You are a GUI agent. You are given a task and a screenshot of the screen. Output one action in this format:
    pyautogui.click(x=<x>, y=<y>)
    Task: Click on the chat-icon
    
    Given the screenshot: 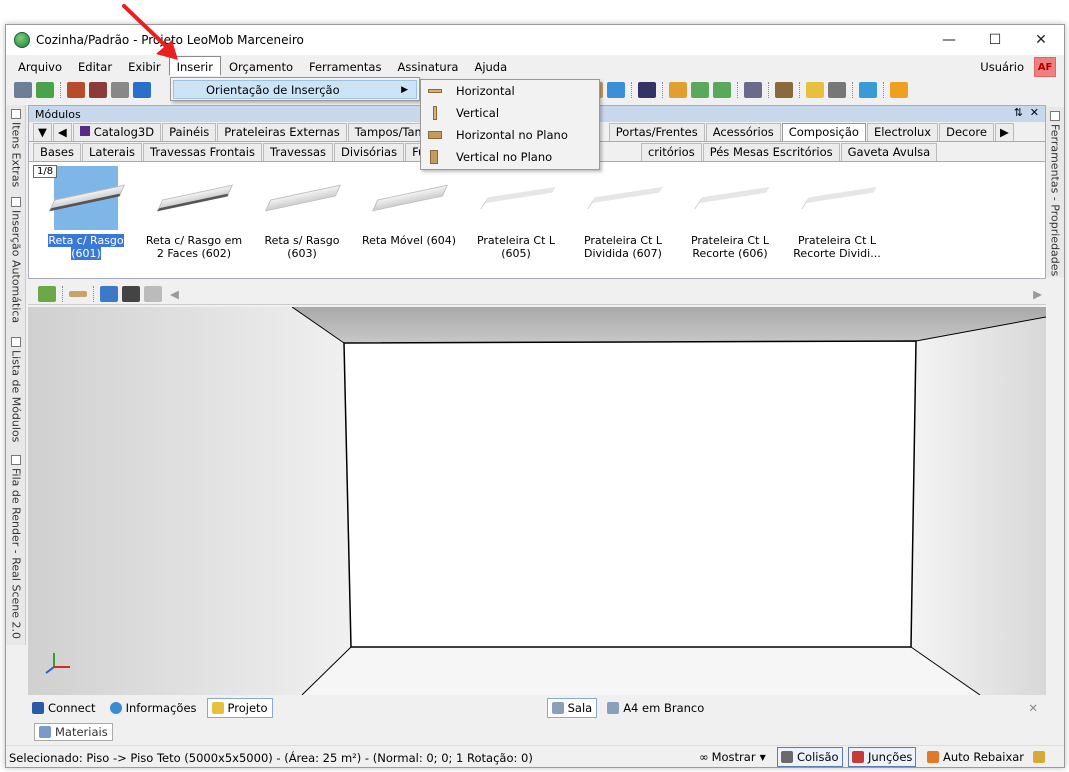 What is the action you would take?
    pyautogui.click(x=868, y=90)
    